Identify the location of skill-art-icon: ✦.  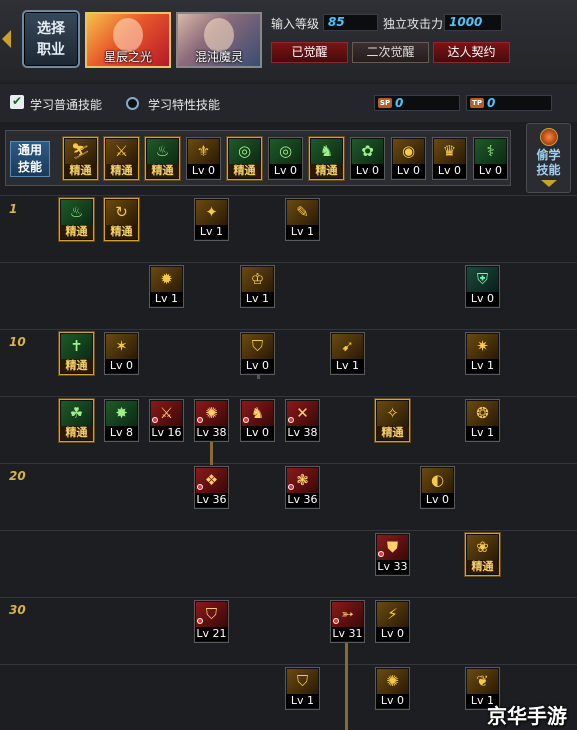
(211, 212).